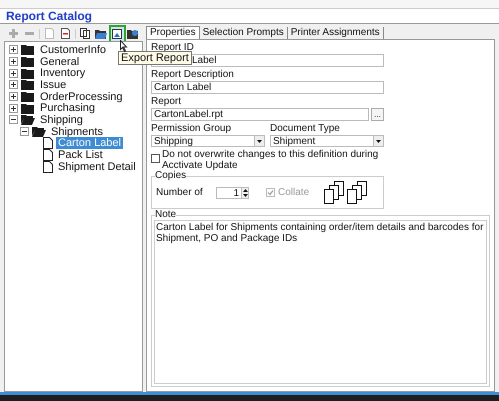 The width and height of the screenshot is (499, 401). What do you see at coordinates (191, 129) in the screenshot?
I see `field-label: Permission Group` at bounding box center [191, 129].